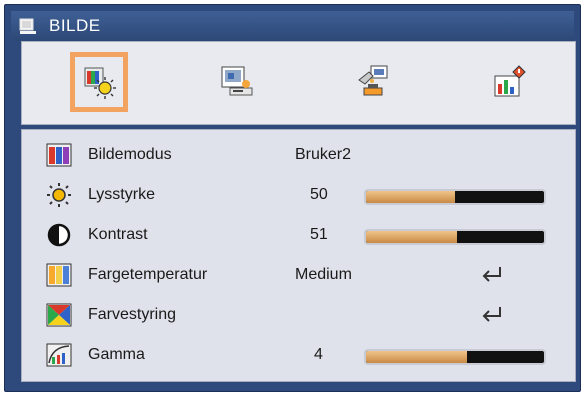 The image size is (584, 394). Describe the element at coordinates (318, 354) in the screenshot. I see `row-value: 4` at that location.